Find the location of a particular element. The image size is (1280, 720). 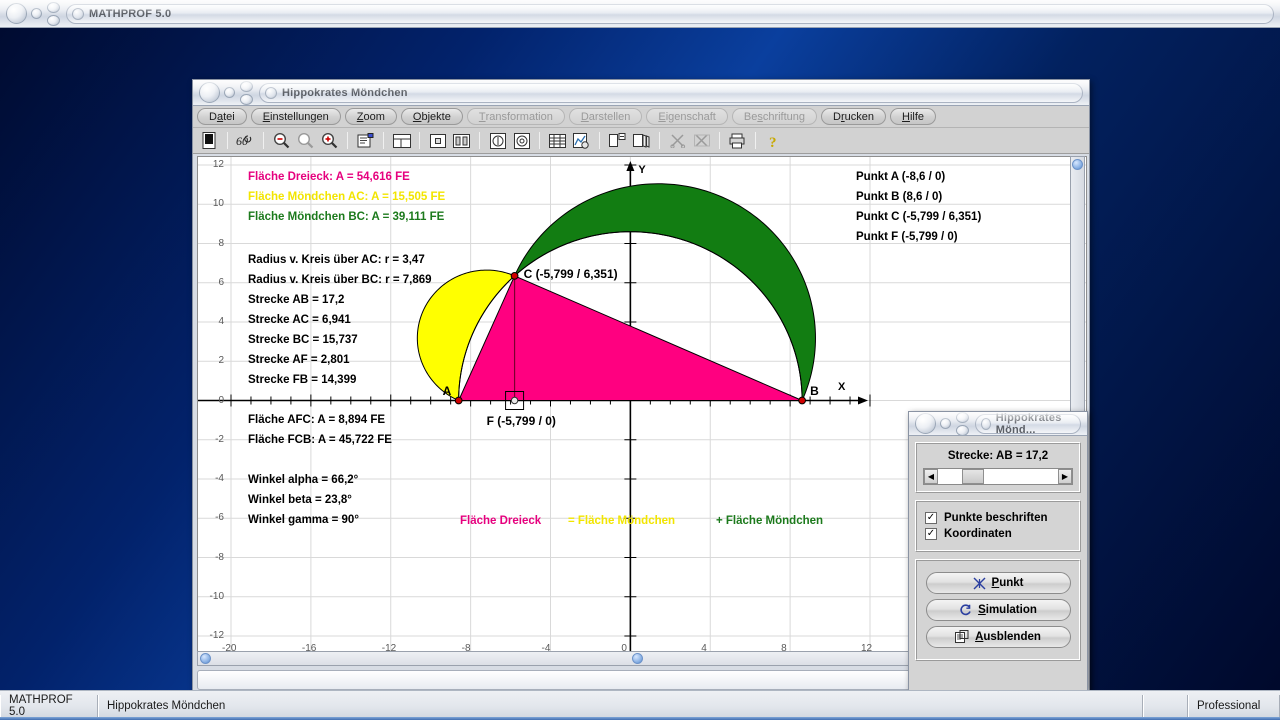

scissors-icon is located at coordinates (677, 140).